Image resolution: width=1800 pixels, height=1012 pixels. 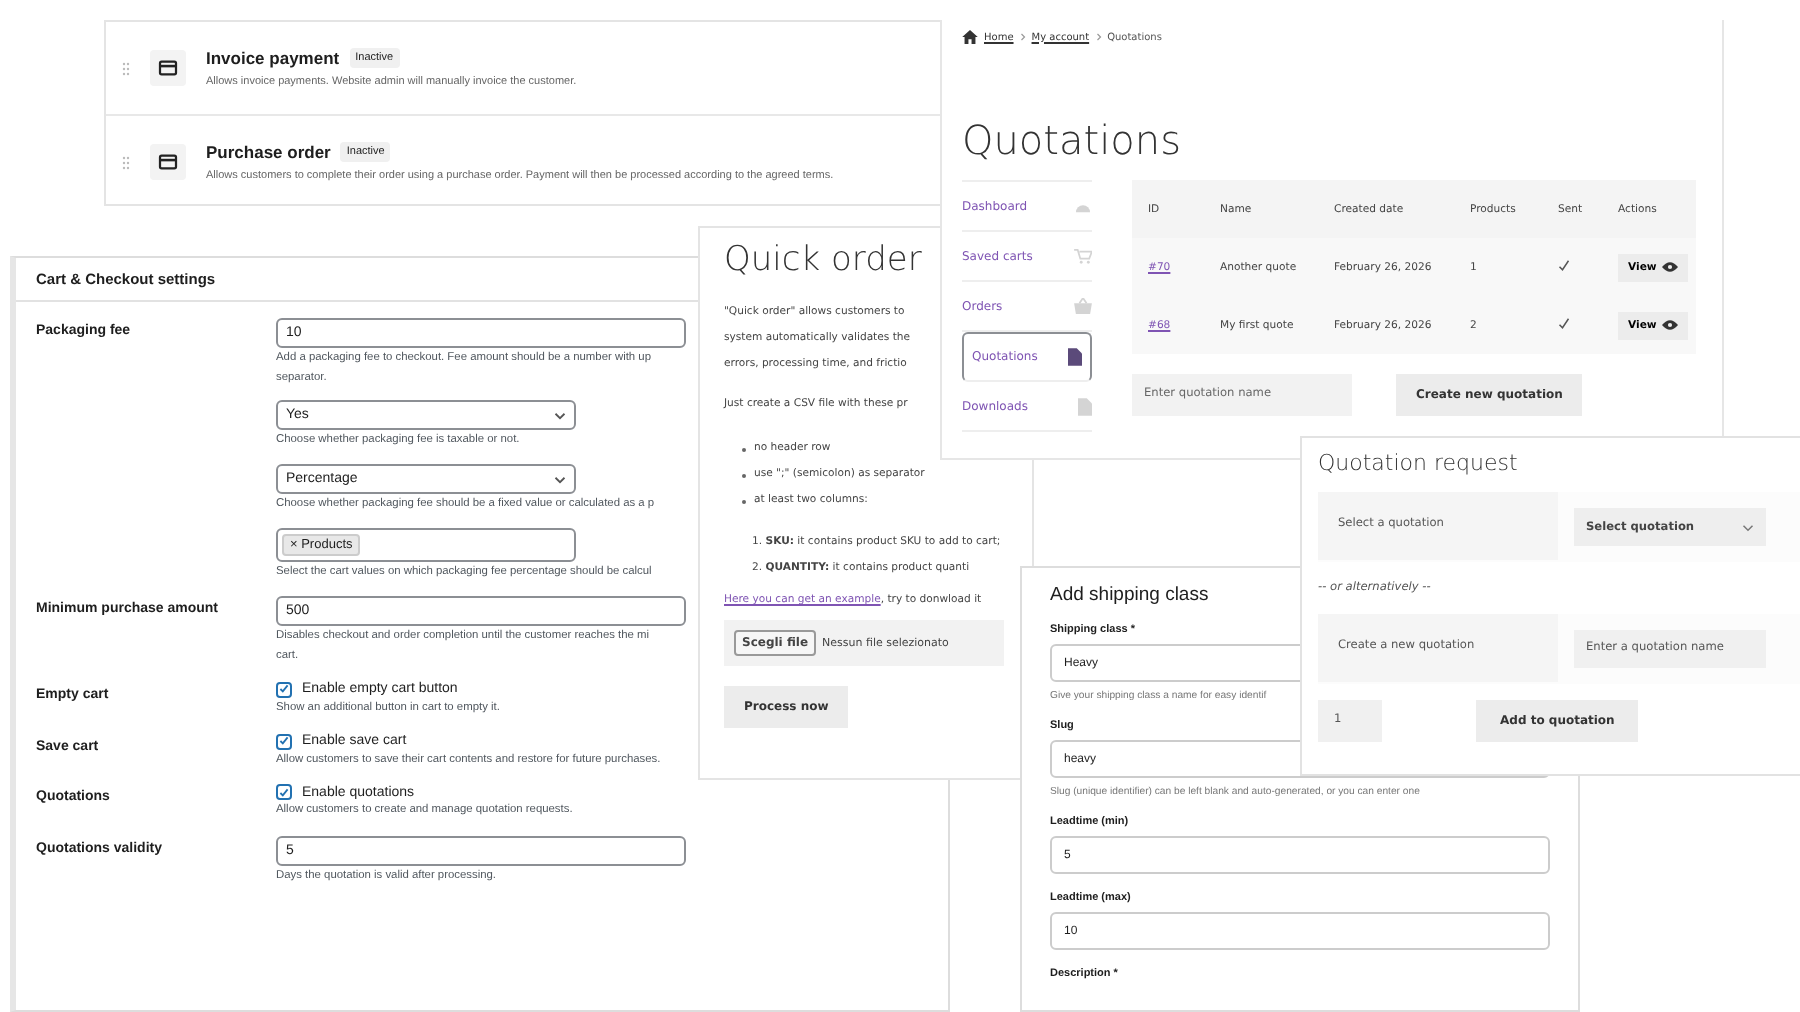 What do you see at coordinates (268, 152) in the screenshot?
I see `payment-method-name: Purchase order` at bounding box center [268, 152].